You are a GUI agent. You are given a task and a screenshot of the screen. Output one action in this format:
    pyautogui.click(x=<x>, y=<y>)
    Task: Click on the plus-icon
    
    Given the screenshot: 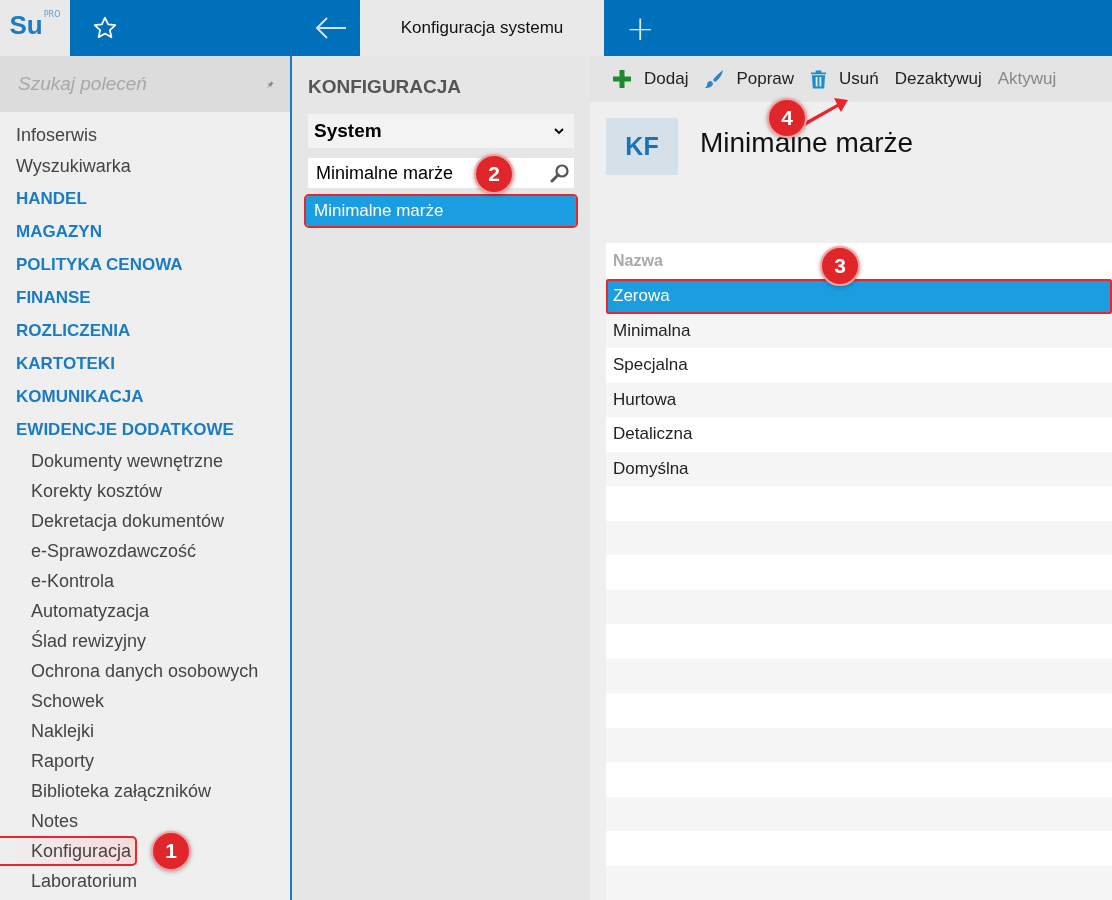 What is the action you would take?
    pyautogui.click(x=622, y=79)
    